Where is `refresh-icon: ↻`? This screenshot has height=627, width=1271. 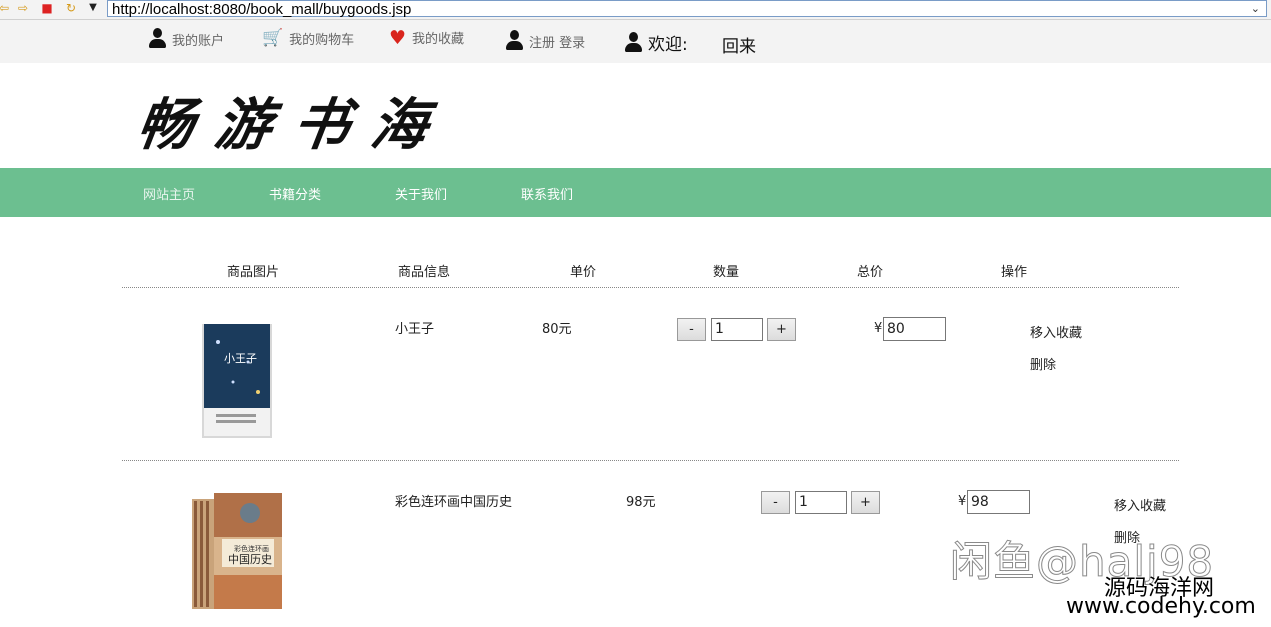
refresh-icon: ↻ is located at coordinates (71, 8).